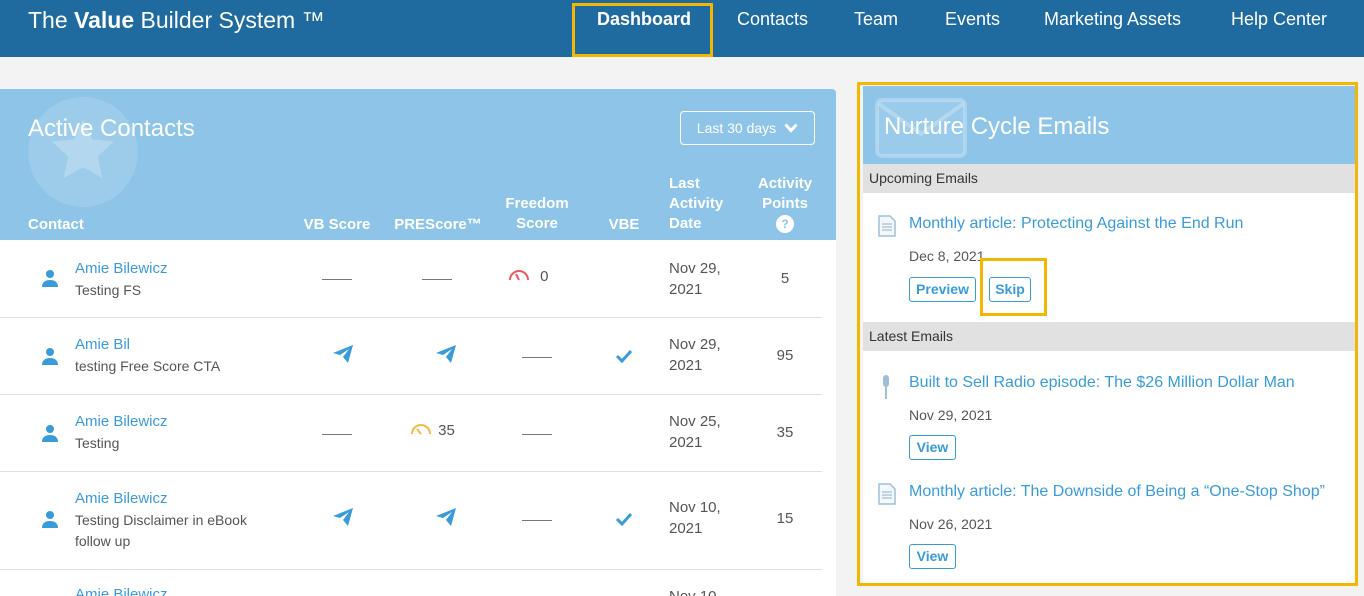 The image size is (1364, 596). What do you see at coordinates (951, 415) in the screenshot?
I see `latest-email-date: Nov 29, 2021` at bounding box center [951, 415].